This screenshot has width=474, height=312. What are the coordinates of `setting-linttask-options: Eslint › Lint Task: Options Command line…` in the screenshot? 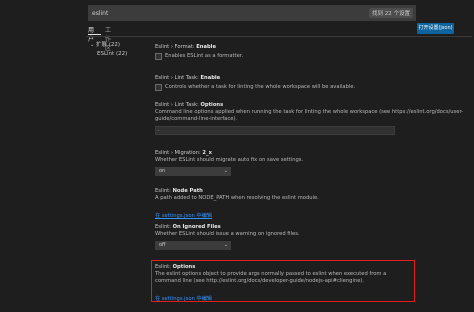 It's located at (311, 118).